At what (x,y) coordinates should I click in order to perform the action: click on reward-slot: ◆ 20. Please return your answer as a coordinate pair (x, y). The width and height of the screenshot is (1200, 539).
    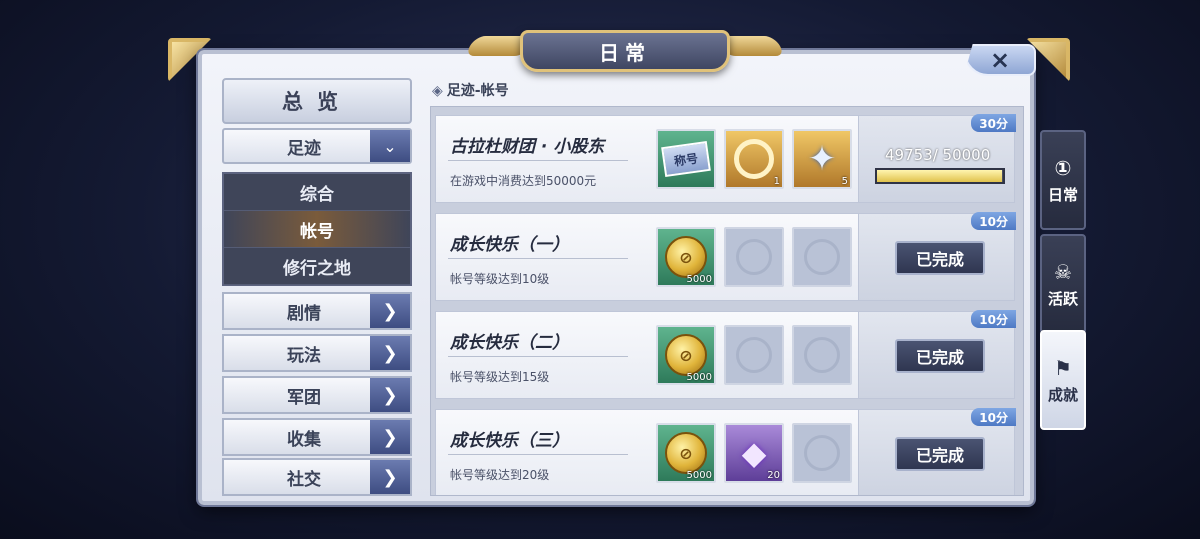
    Looking at the image, I should click on (754, 453).